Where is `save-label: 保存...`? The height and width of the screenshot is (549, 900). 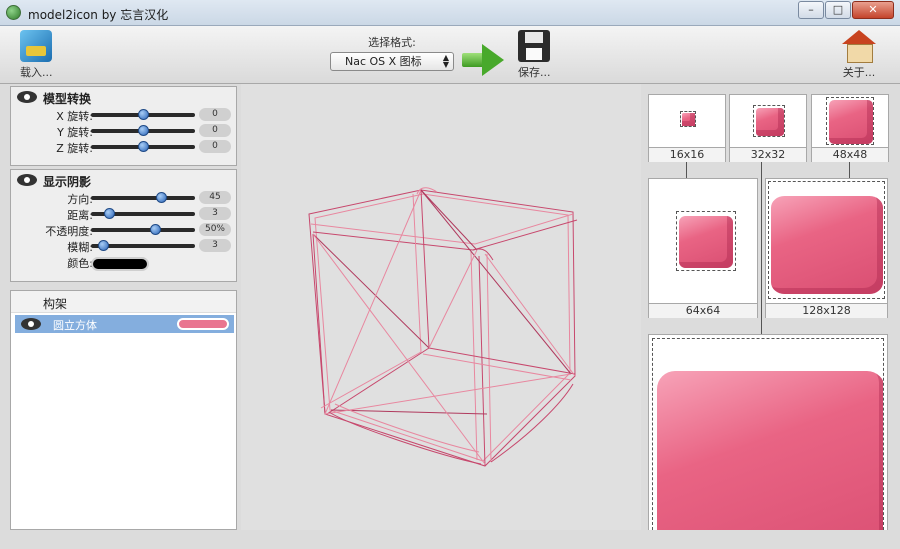
save-label: 保存... is located at coordinates (534, 72).